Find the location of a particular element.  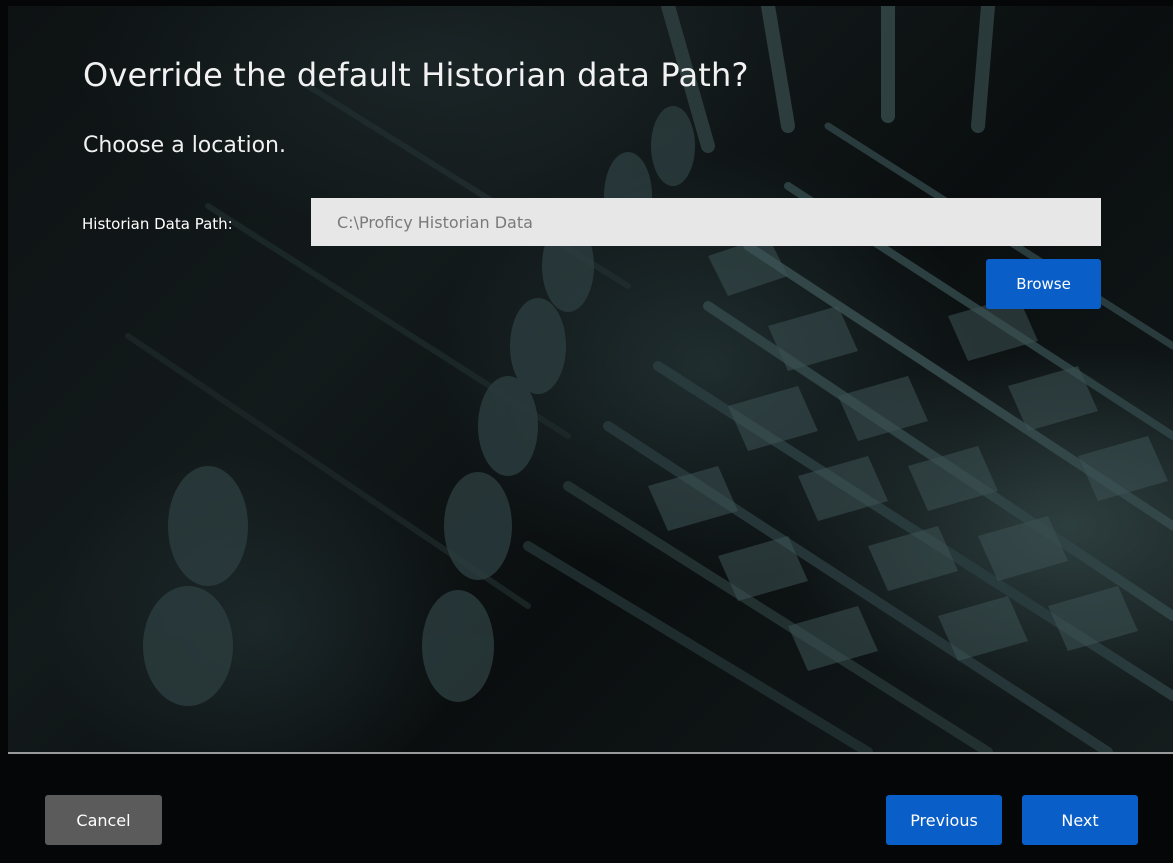

previous-button: Previous is located at coordinates (944, 820).